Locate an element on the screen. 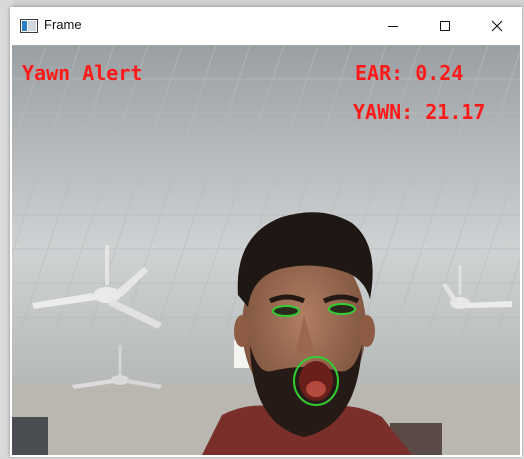 The image size is (524, 459). left-eye-contour is located at coordinates (286, 311).